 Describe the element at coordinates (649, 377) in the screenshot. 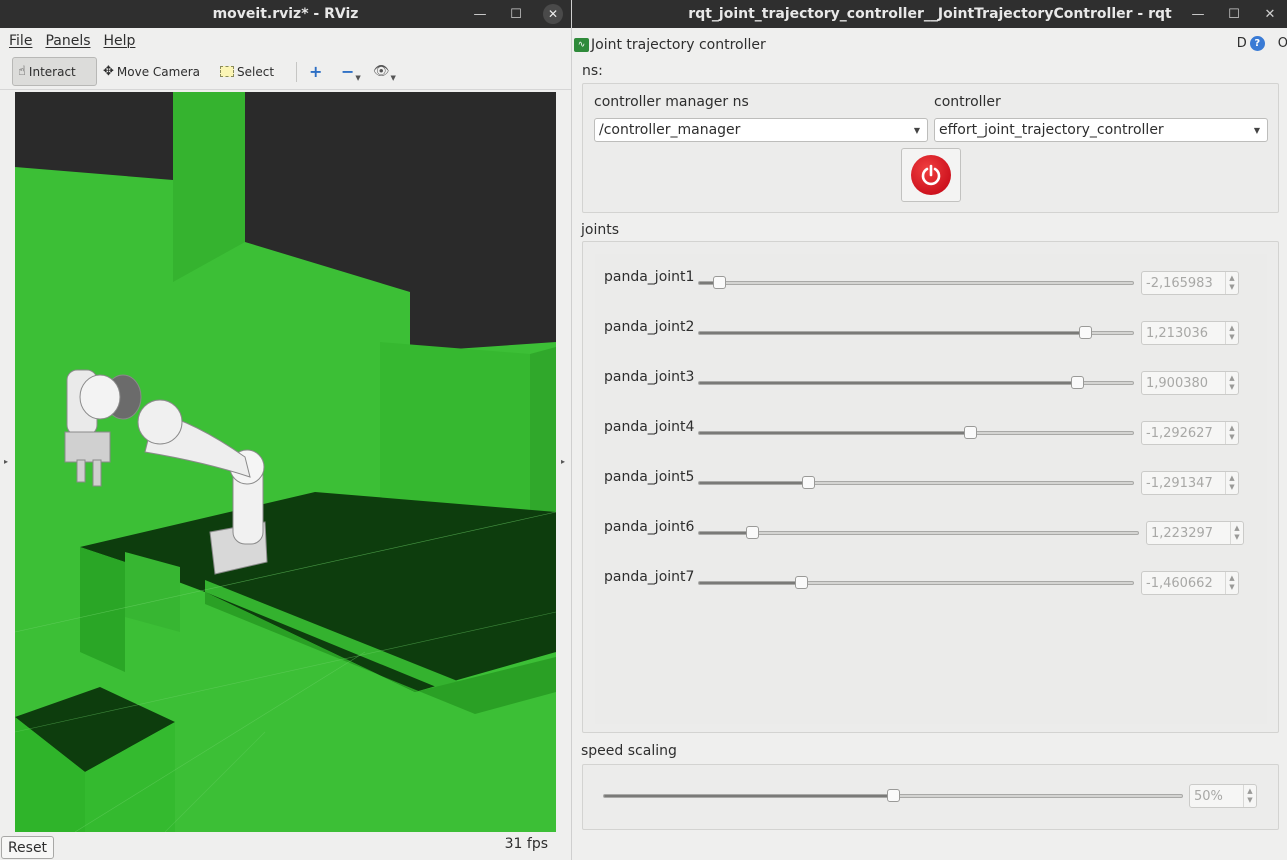

I see `joint-name-label: panda_joint3` at that location.